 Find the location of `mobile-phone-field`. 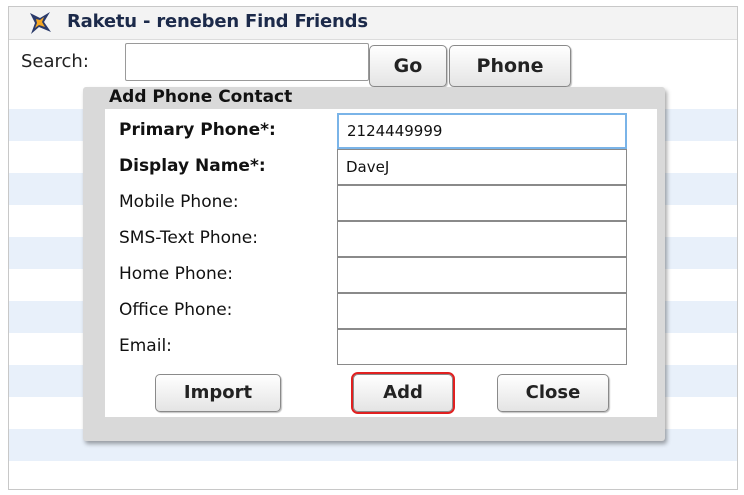

mobile-phone-field is located at coordinates (482, 203).